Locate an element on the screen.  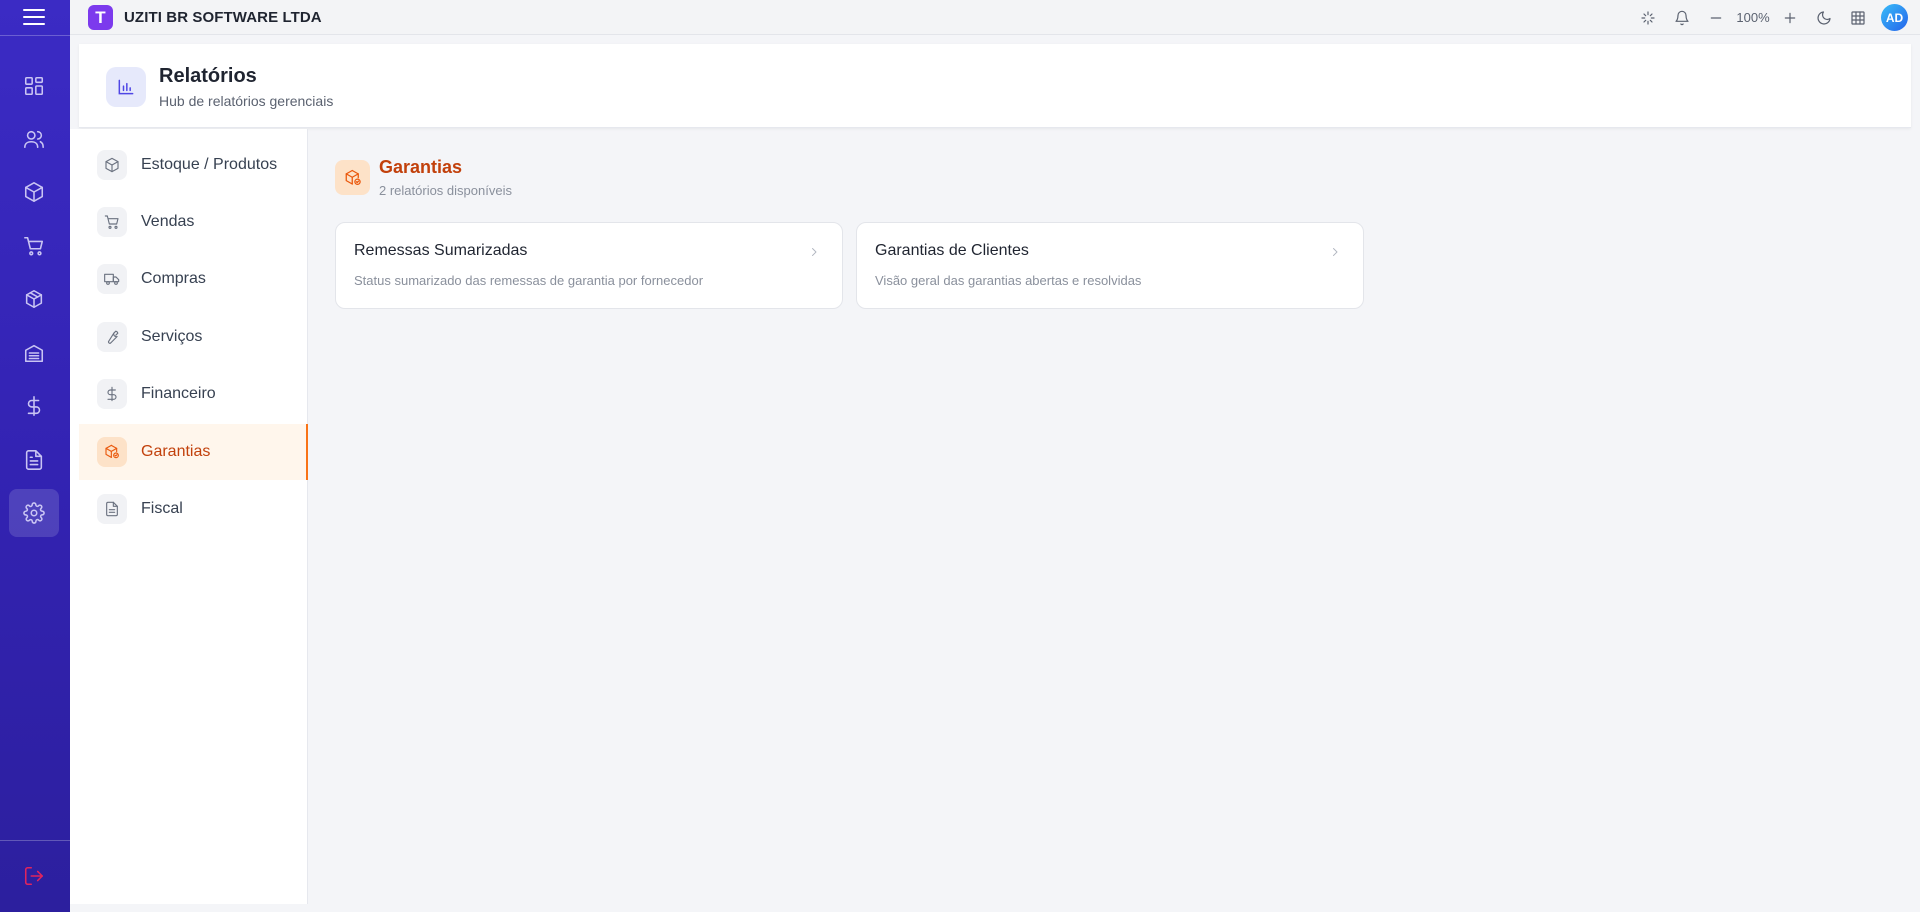
rail-dashboard is located at coordinates (34, 86).